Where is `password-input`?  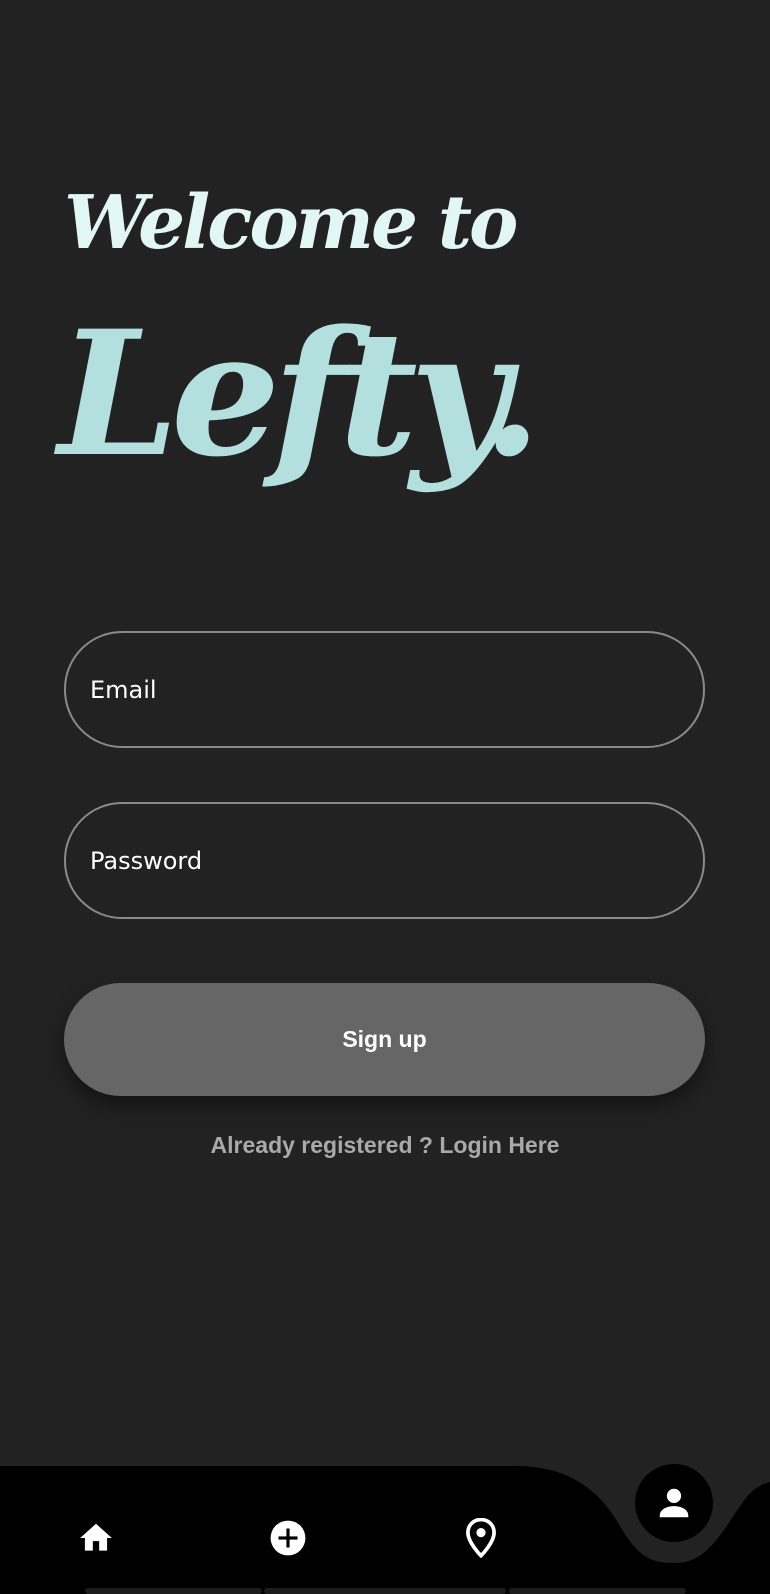
password-input is located at coordinates (384, 860).